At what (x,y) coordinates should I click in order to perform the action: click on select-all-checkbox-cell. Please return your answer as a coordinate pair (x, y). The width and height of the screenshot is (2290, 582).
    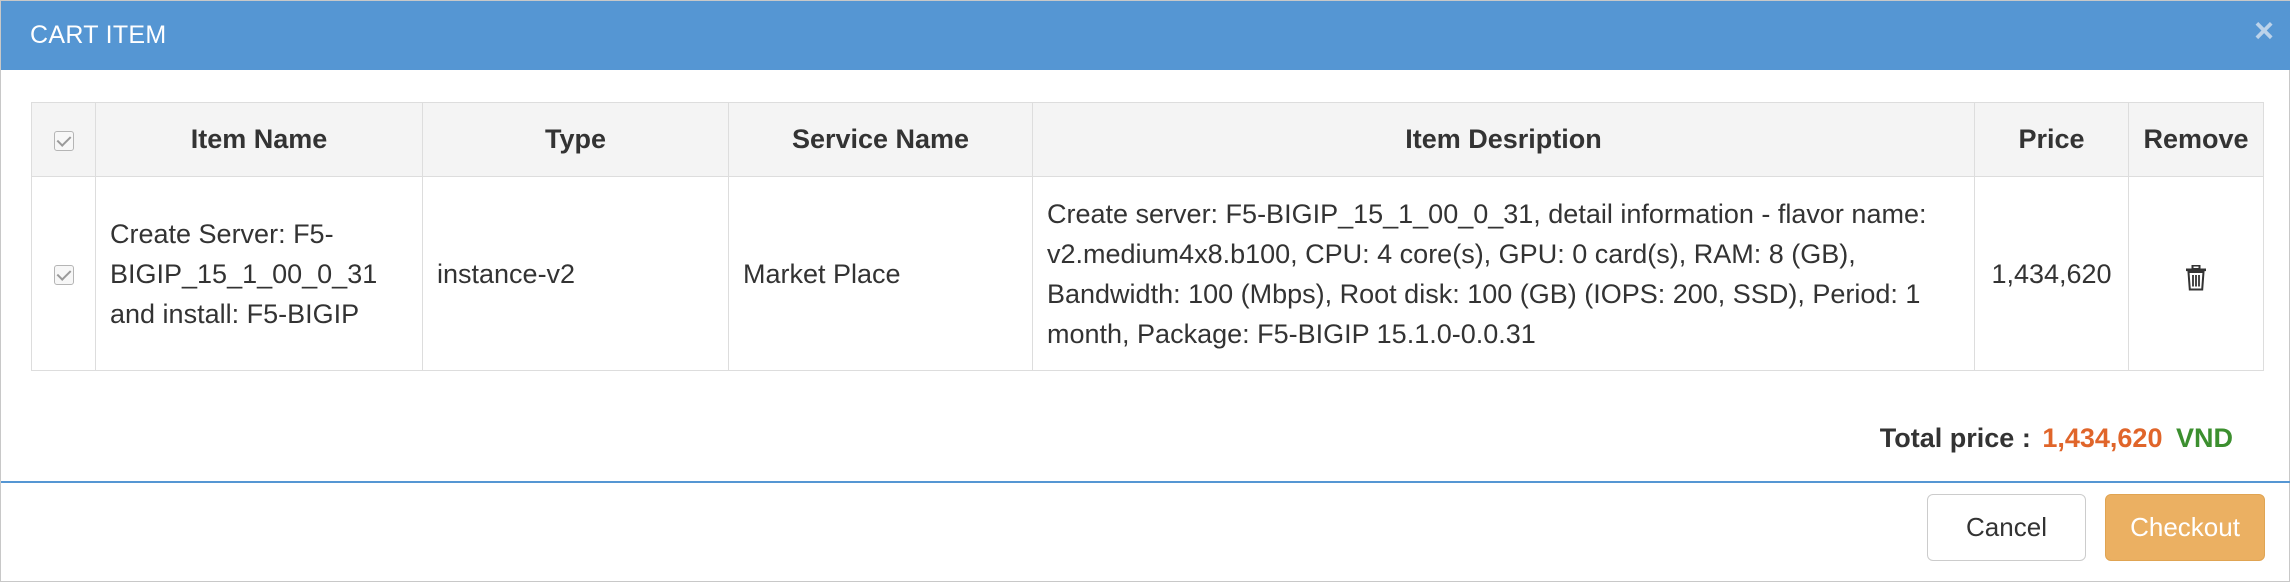
    Looking at the image, I should click on (63, 139).